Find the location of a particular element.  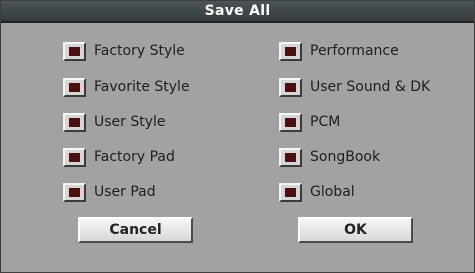

option-user-pad: User Pad is located at coordinates (109, 192).